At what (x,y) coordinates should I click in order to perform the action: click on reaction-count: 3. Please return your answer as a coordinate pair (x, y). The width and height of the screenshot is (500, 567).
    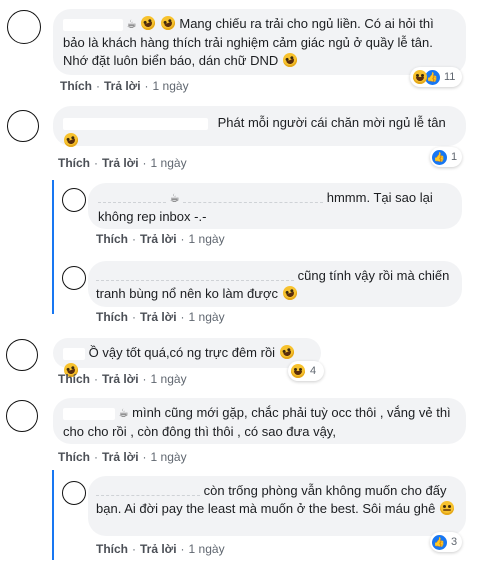
    Looking at the image, I should click on (454, 542).